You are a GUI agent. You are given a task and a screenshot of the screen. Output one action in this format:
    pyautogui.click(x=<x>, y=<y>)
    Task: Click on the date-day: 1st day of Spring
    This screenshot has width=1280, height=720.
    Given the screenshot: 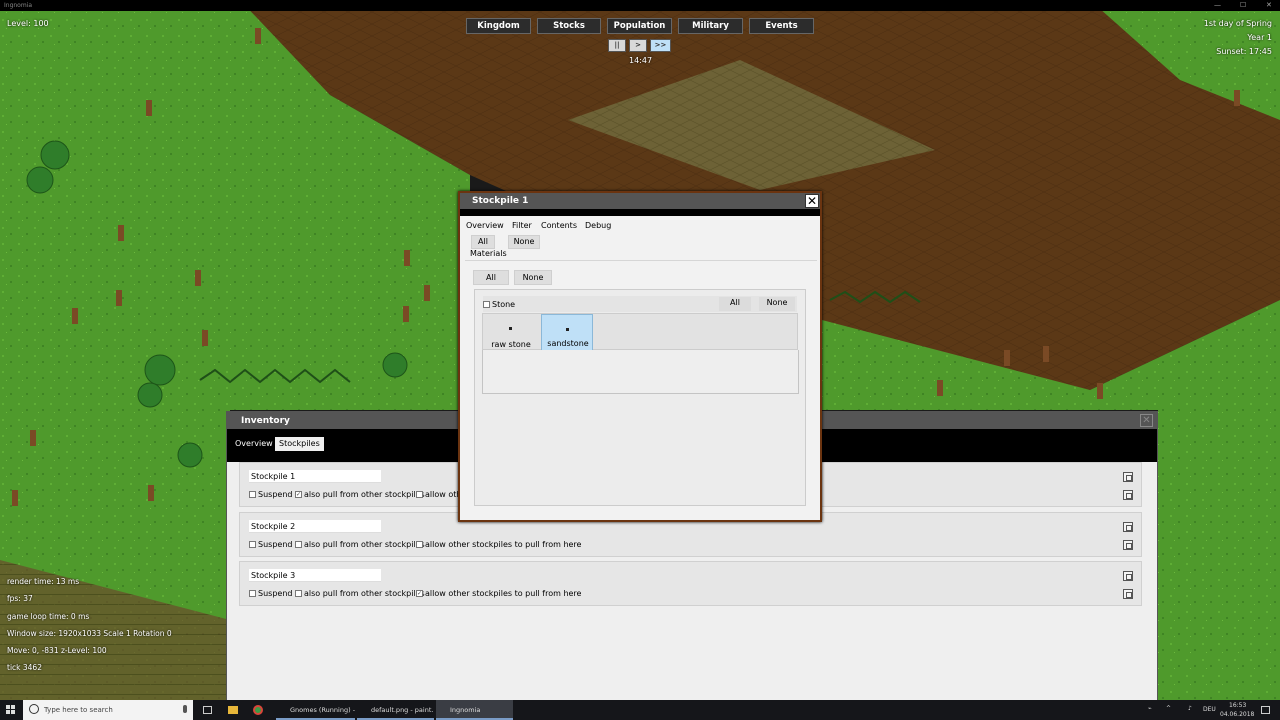 What is the action you would take?
    pyautogui.click(x=1237, y=23)
    